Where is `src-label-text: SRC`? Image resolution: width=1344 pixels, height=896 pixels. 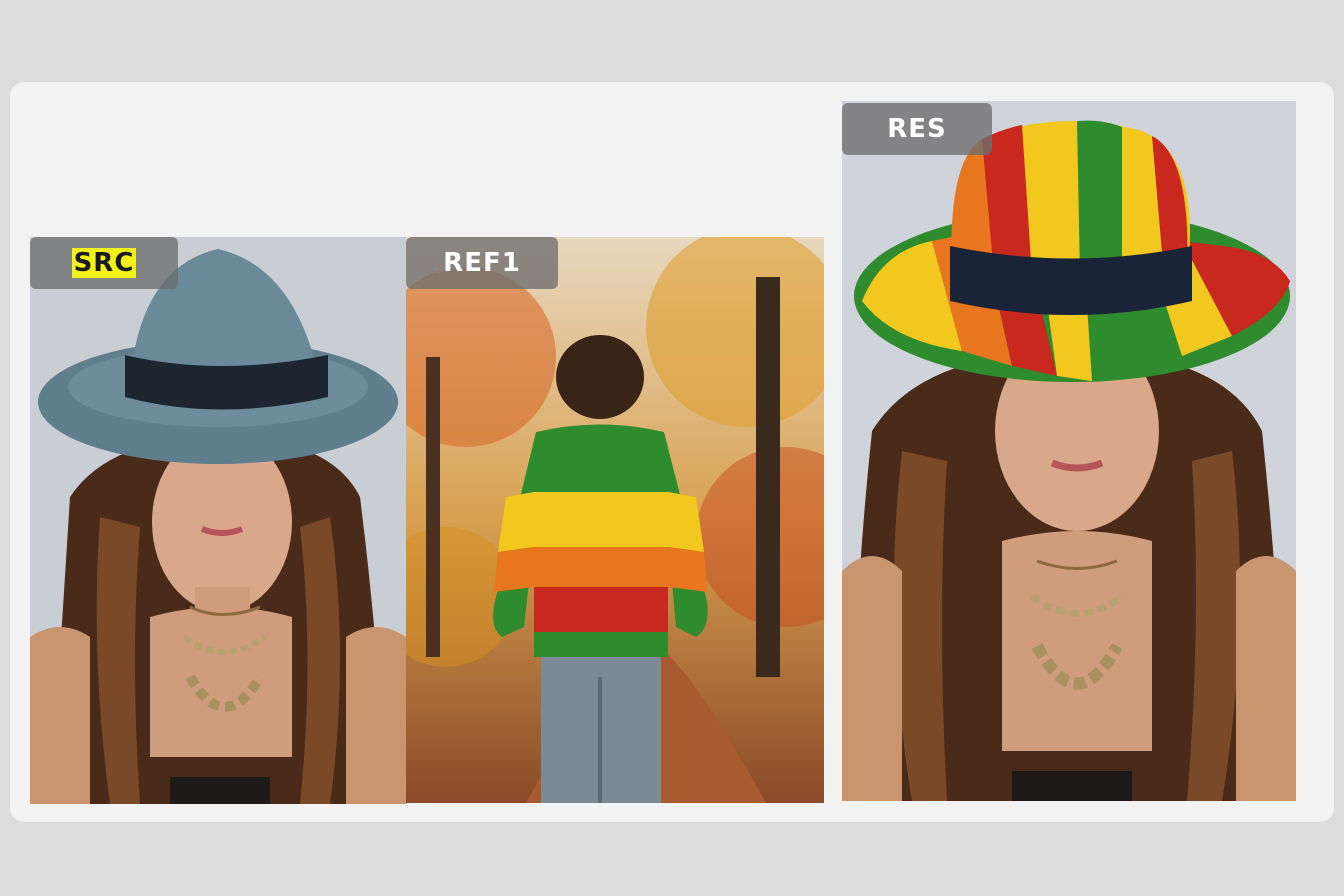 src-label-text: SRC is located at coordinates (104, 263).